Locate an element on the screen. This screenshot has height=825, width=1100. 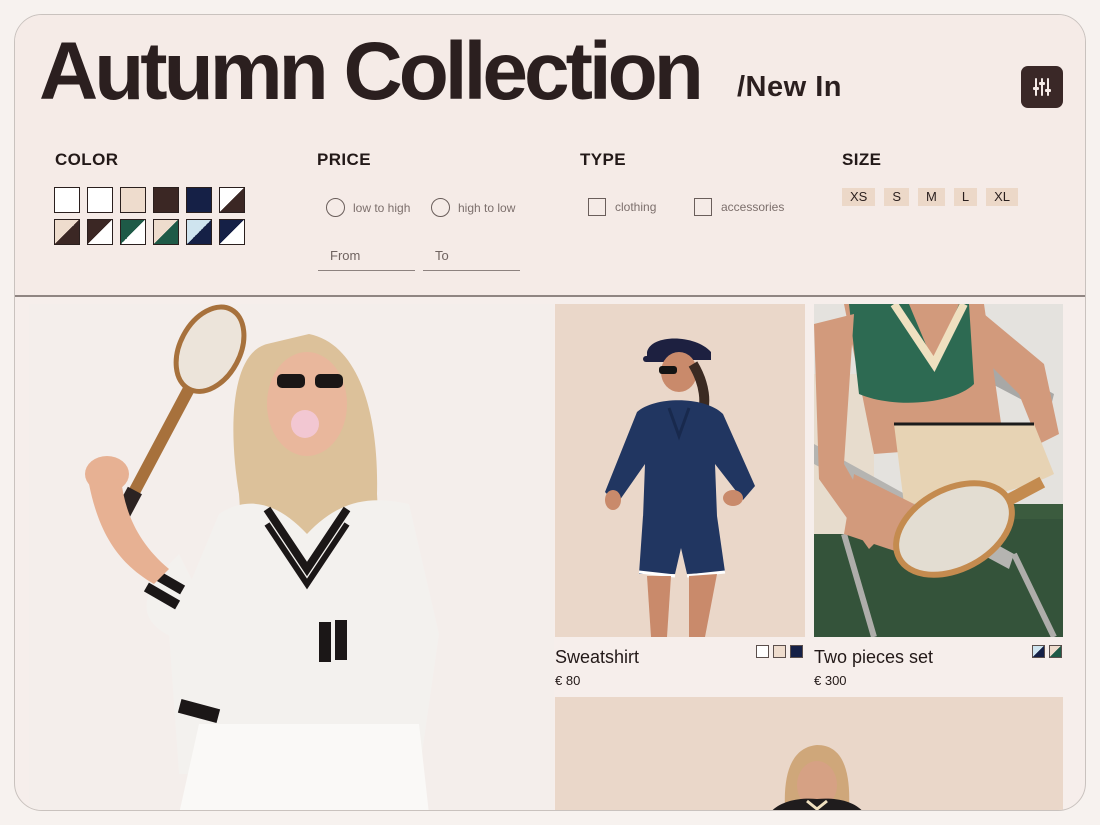
checkbox-label: accessories is located at coordinates (753, 207).